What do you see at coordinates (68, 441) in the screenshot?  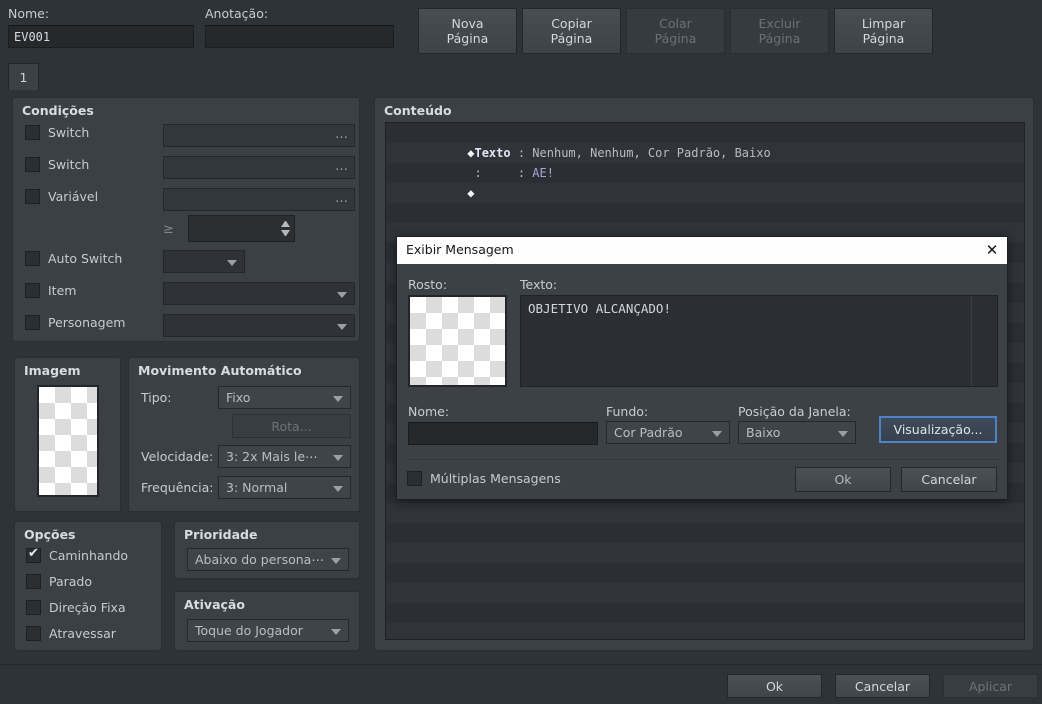 I see `imagem-preview` at bounding box center [68, 441].